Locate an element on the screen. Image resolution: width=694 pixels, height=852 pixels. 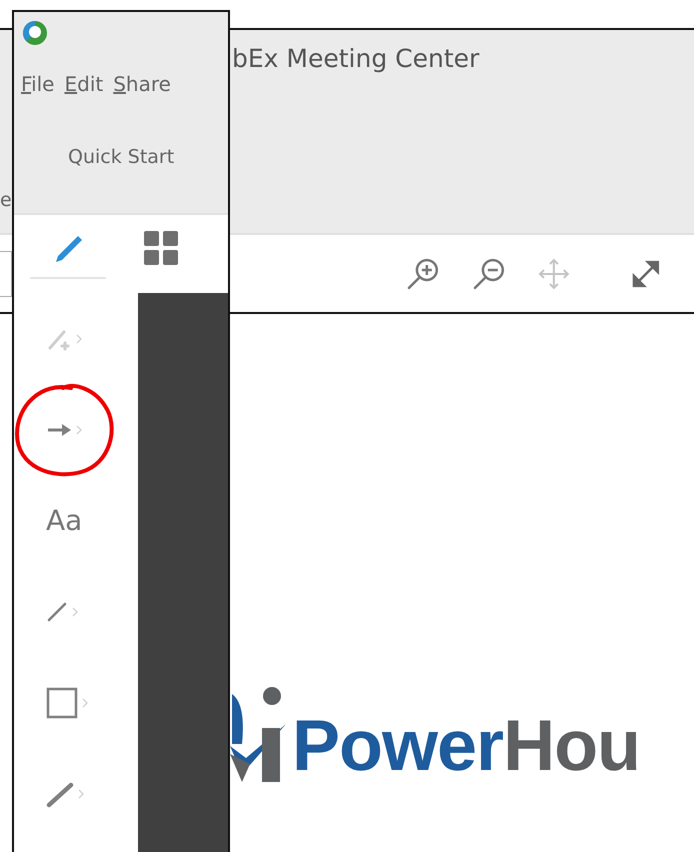
rectangle-icon is located at coordinates (62, 702).